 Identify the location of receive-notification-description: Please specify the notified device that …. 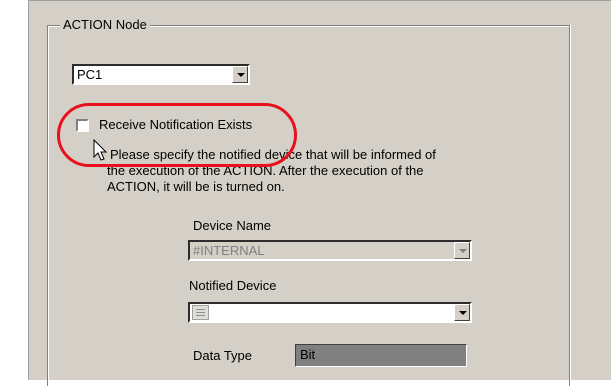
(318, 171).